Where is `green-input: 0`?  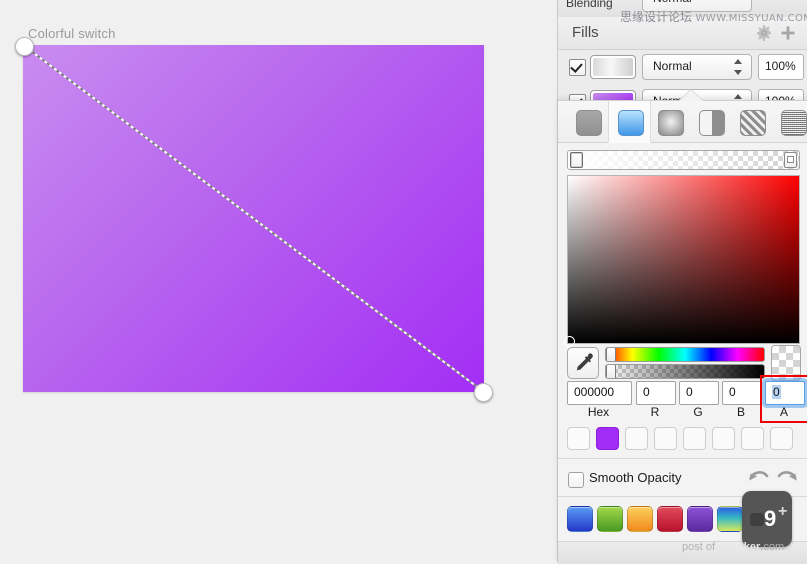 green-input: 0 is located at coordinates (699, 393).